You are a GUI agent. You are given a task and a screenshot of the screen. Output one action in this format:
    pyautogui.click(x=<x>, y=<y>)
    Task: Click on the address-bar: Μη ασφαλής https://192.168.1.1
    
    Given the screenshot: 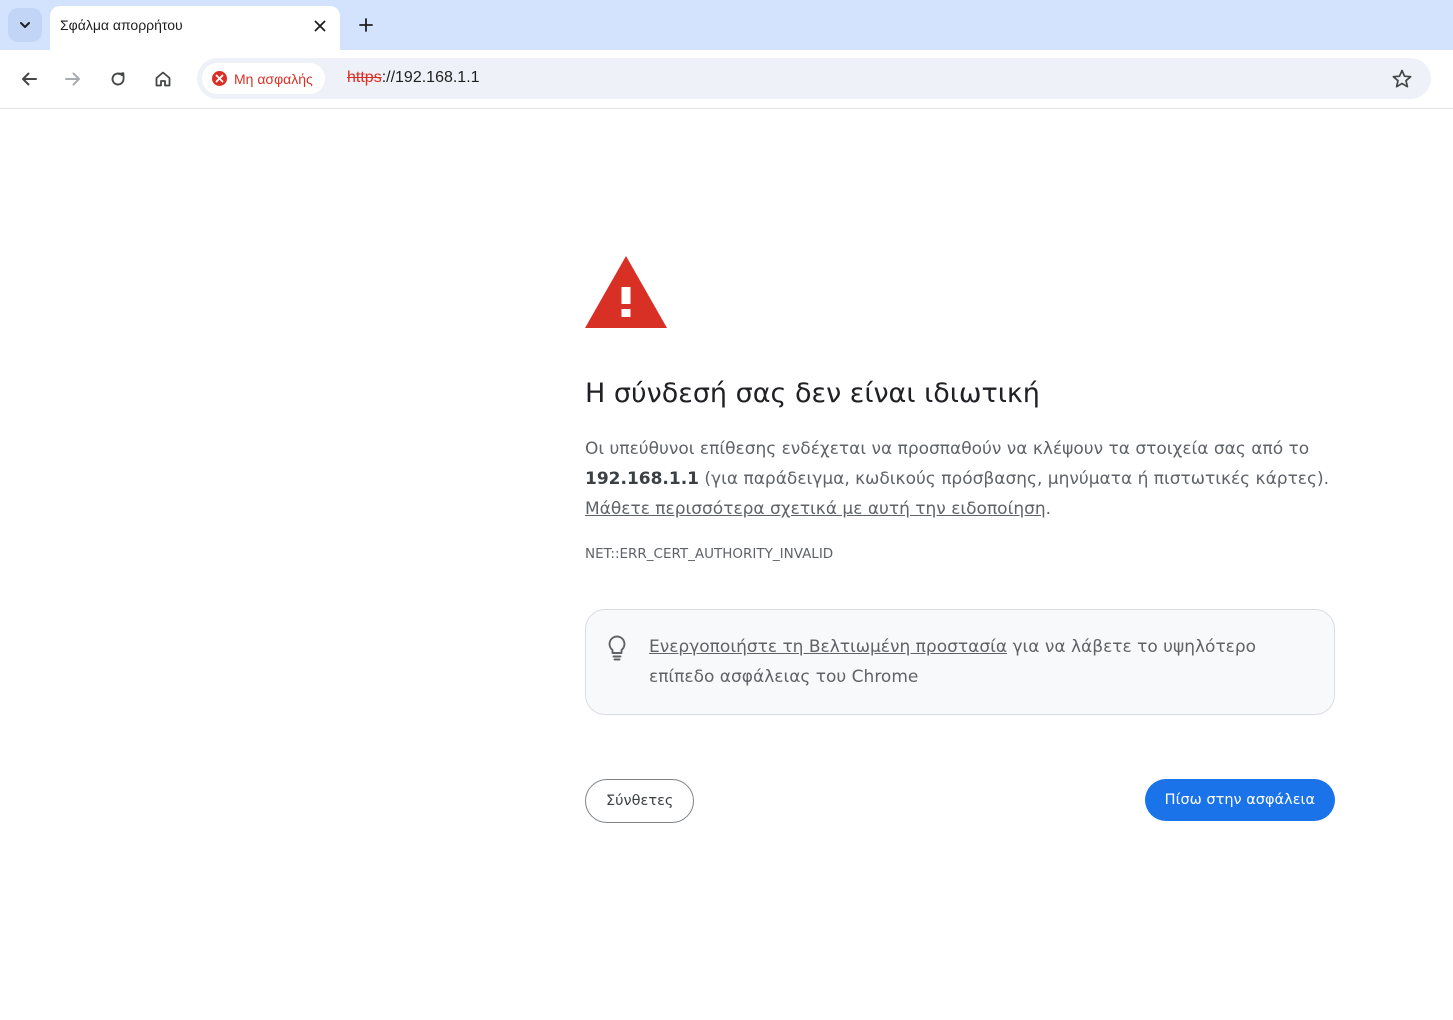 What is the action you would take?
    pyautogui.click(x=814, y=78)
    